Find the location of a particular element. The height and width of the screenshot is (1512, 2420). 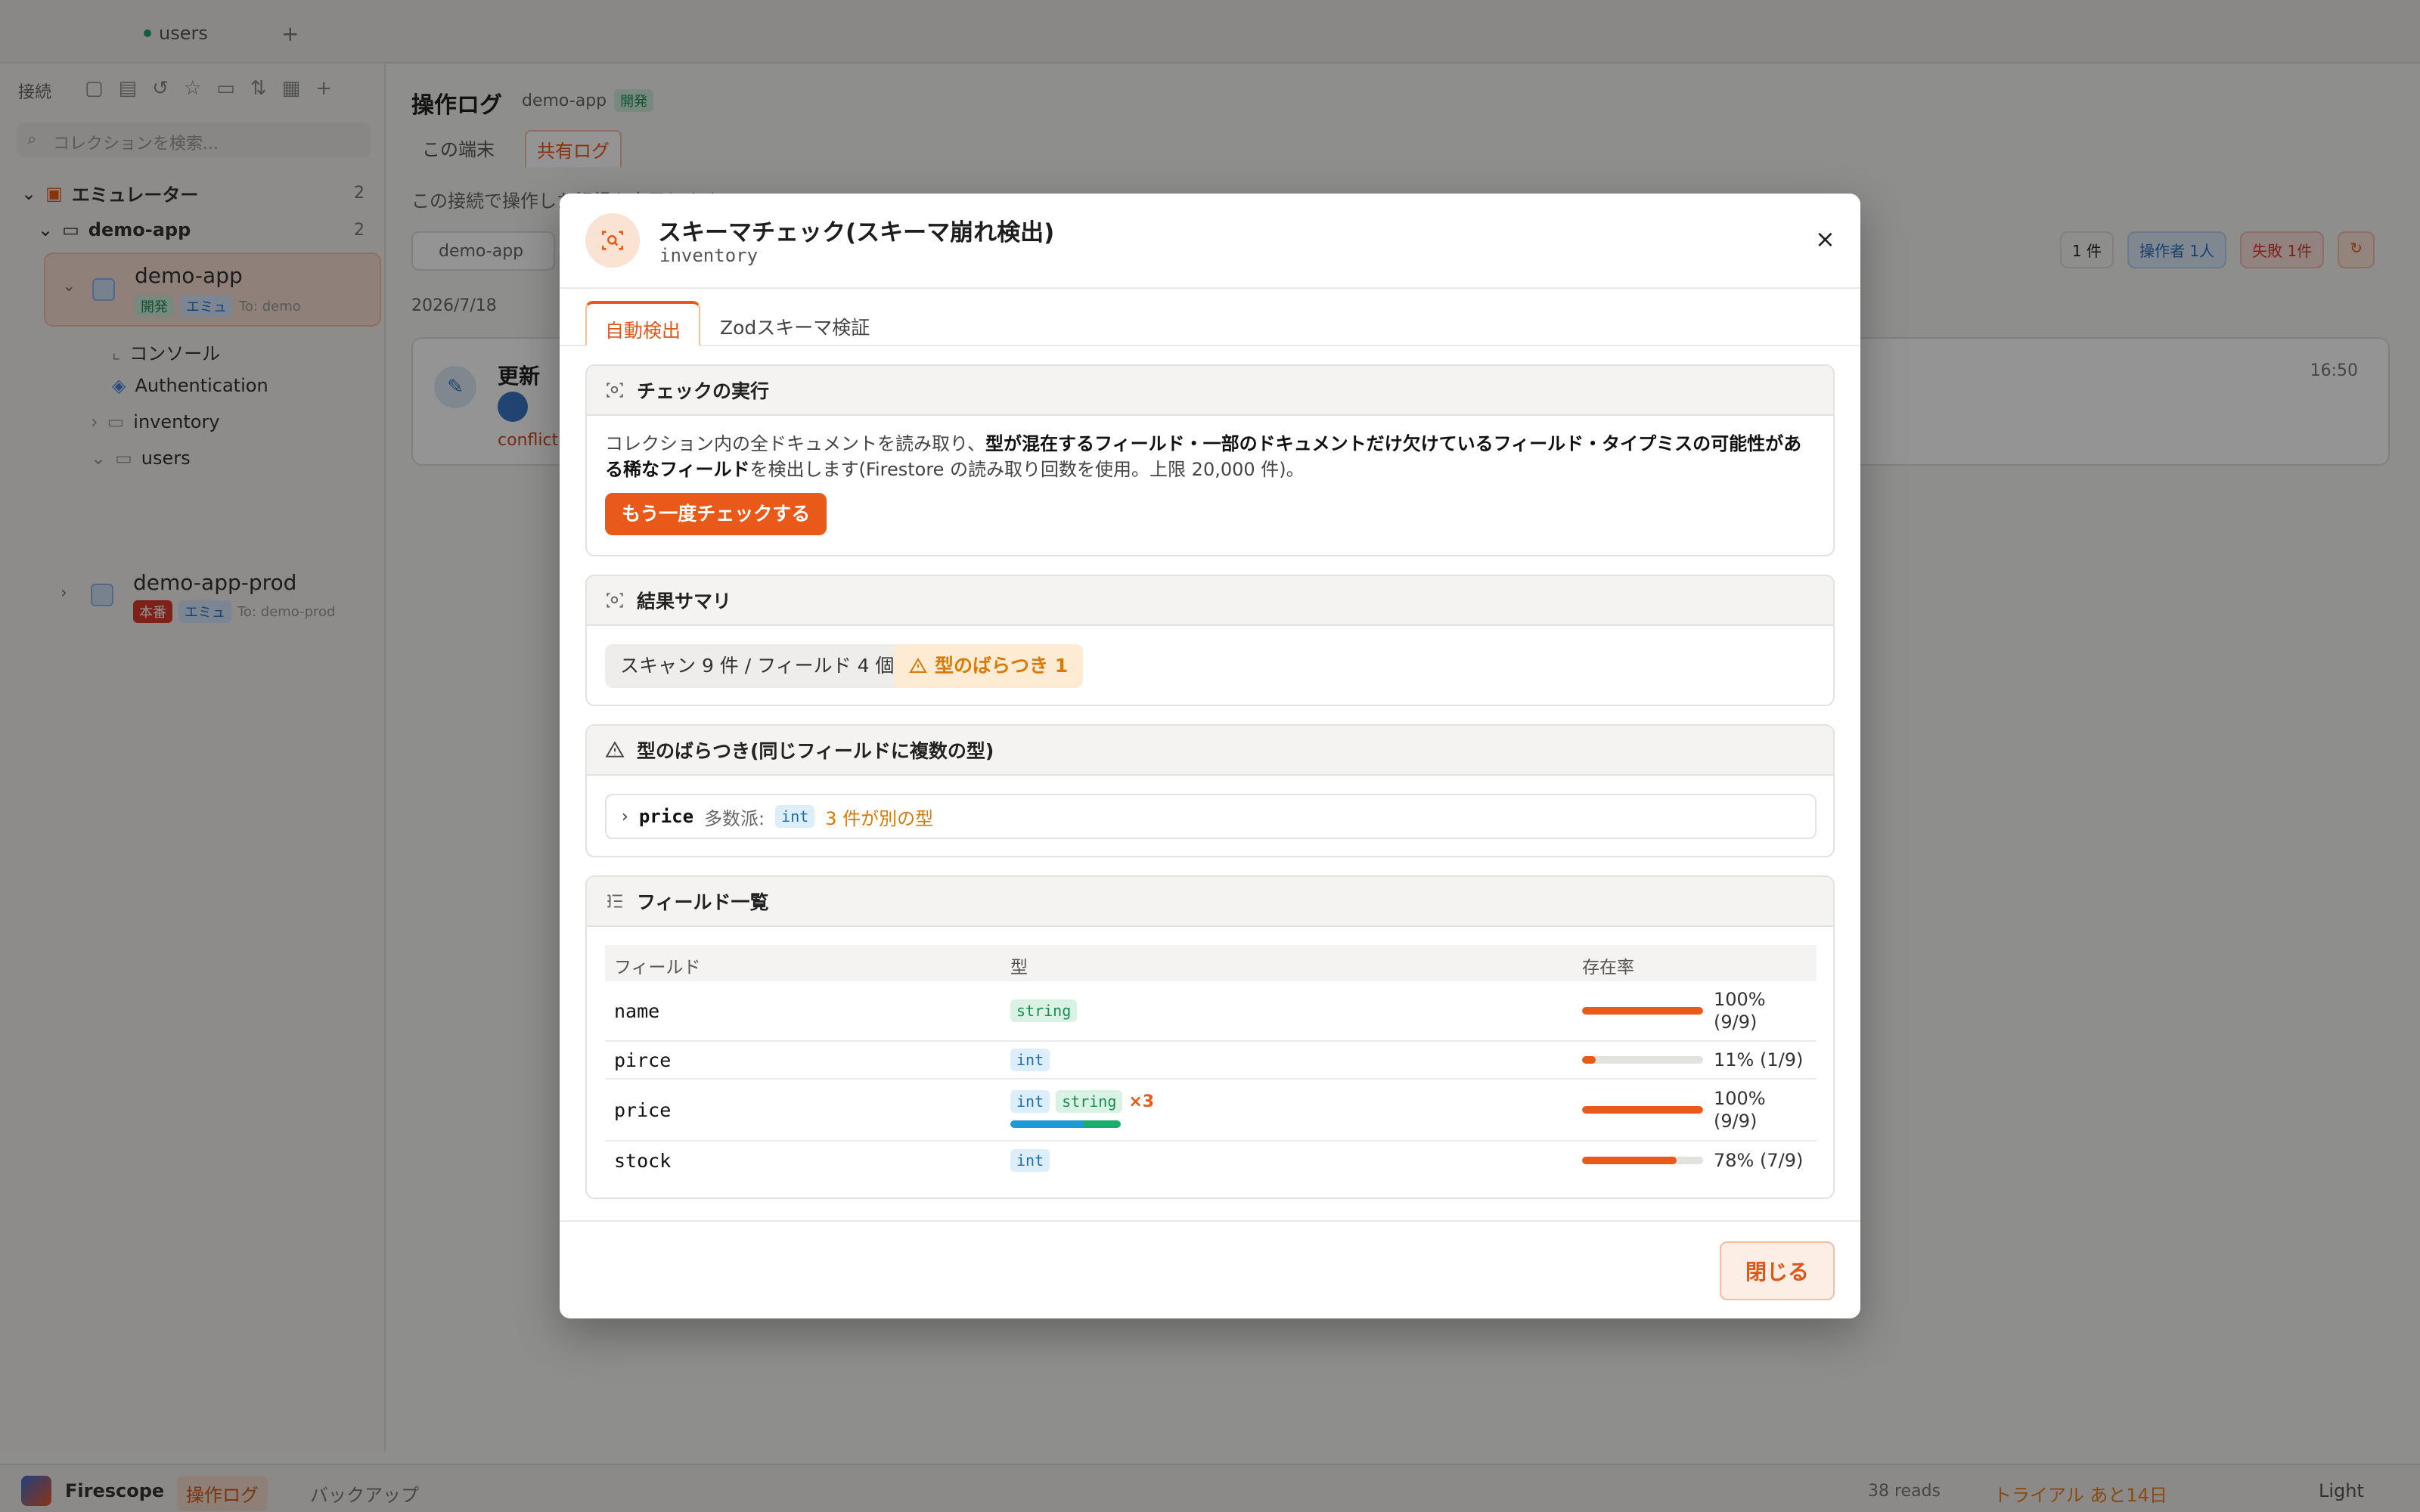

variance-field-name: price is located at coordinates (666, 817).